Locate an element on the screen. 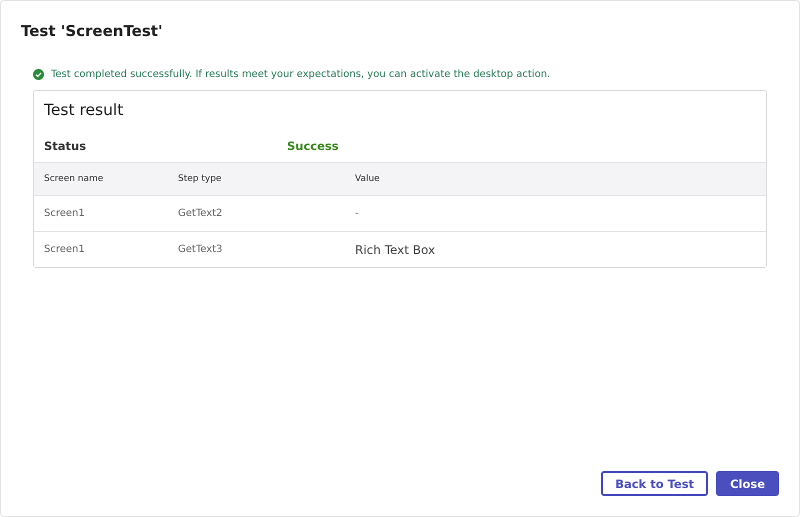  status-label: Status is located at coordinates (66, 146).